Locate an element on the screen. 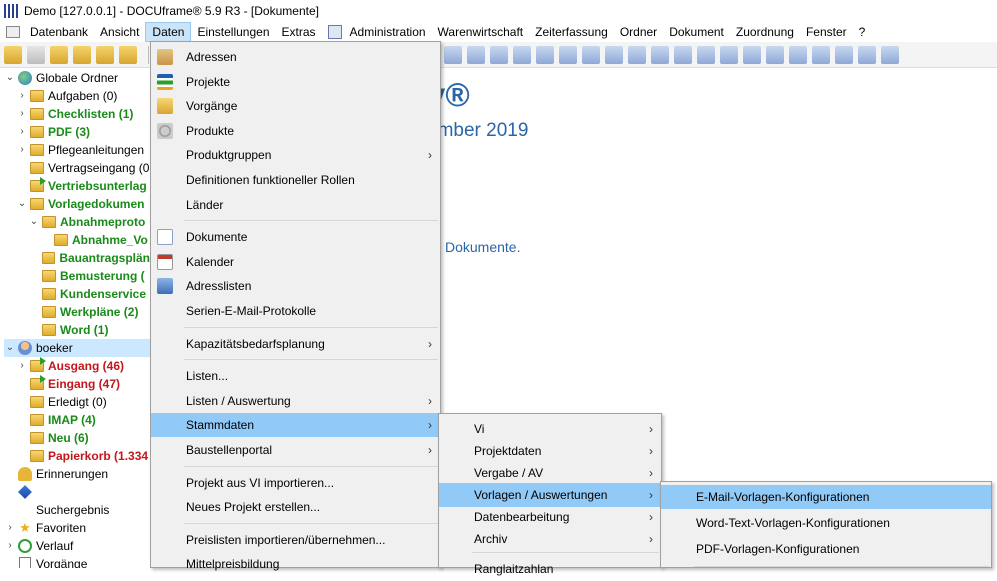 The image size is (997, 581). menu-item-archiv: Archiv › is located at coordinates (550, 539).